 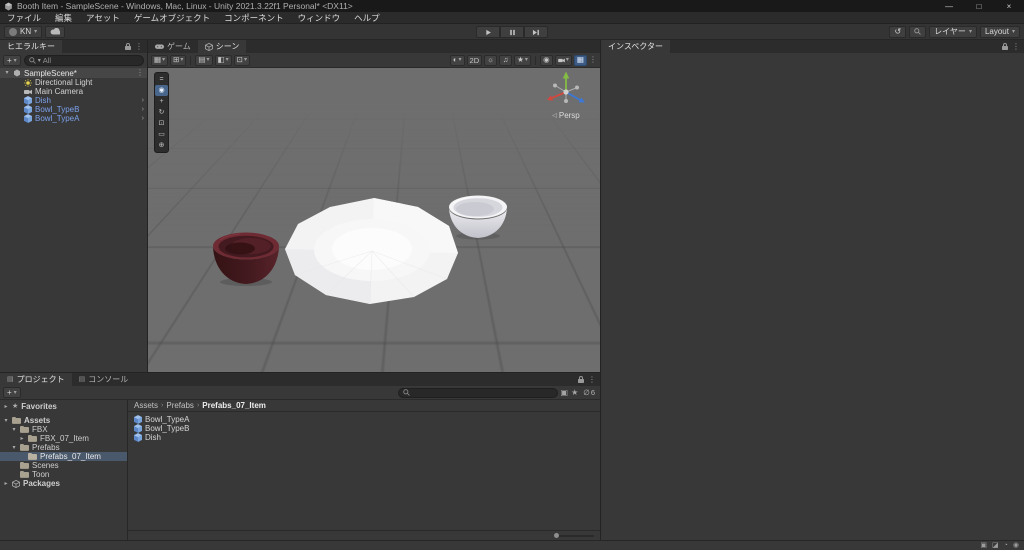 I want to click on tab-project: ▤ プロジェクト, so click(x=36, y=379).